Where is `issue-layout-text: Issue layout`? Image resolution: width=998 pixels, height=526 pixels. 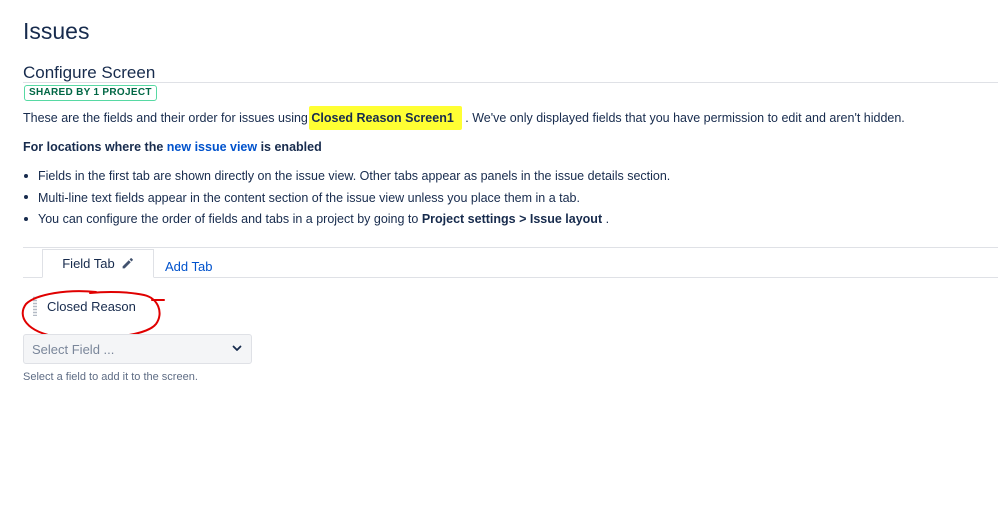
issue-layout-text: Issue layout is located at coordinates (566, 219).